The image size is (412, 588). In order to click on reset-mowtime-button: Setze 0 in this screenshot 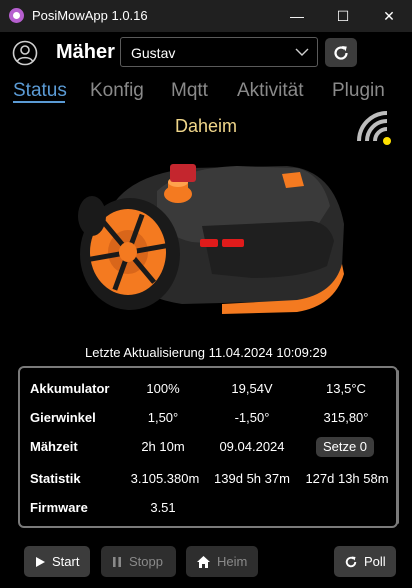, I will do `click(345, 447)`.